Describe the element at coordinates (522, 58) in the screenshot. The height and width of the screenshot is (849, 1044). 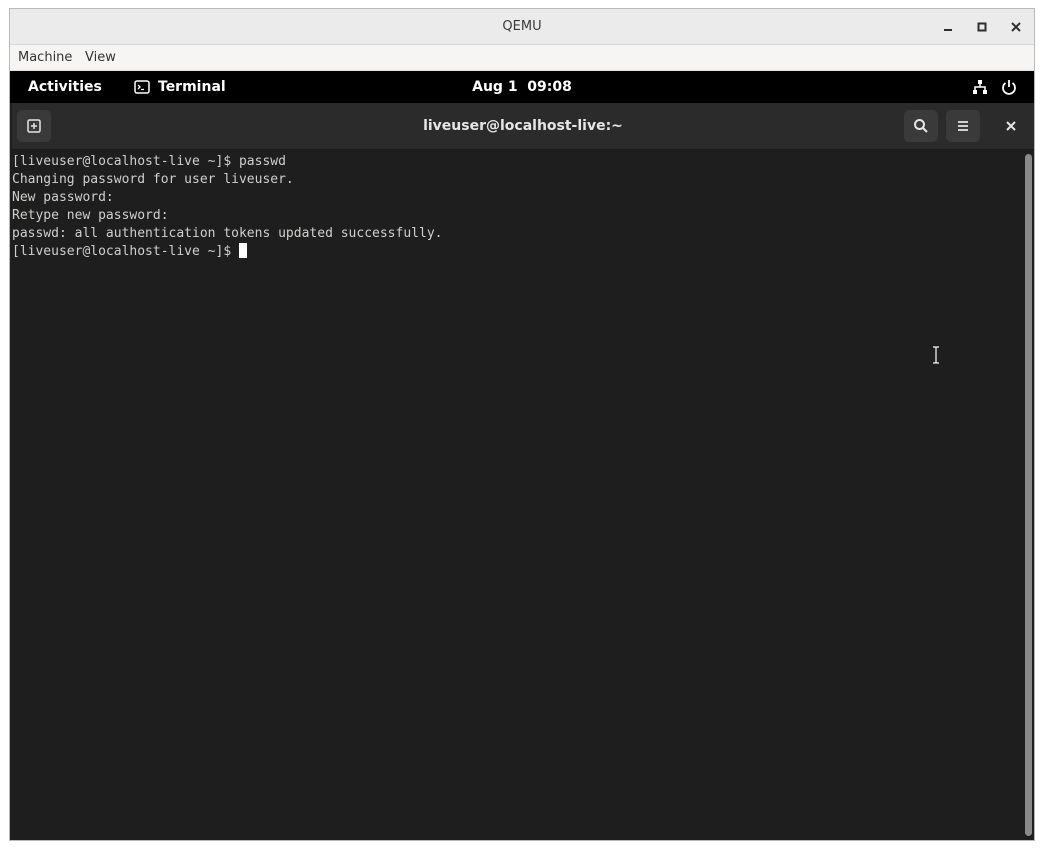
I see `qemu-menubar: Machine View` at that location.